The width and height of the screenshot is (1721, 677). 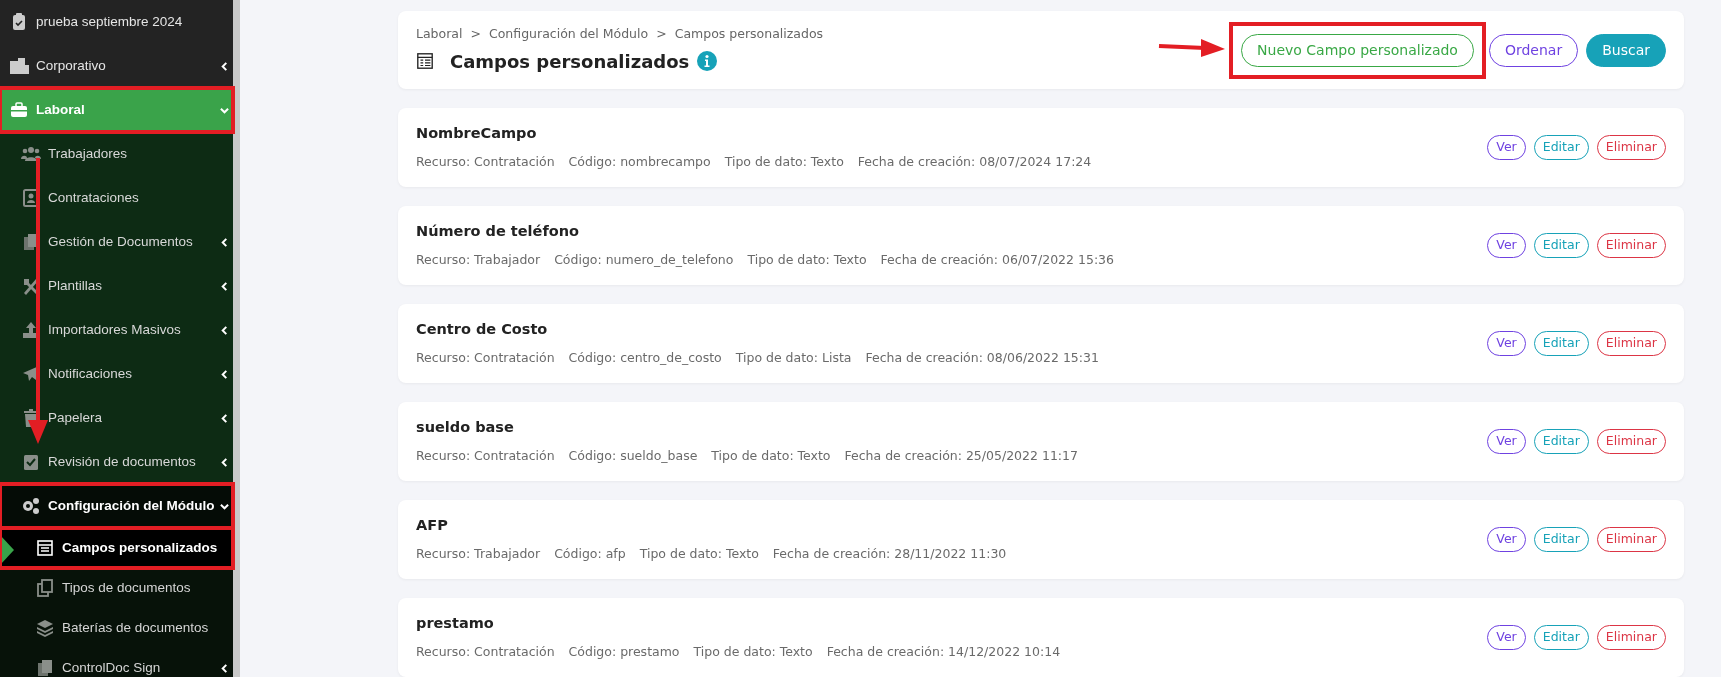 What do you see at coordinates (707, 61) in the screenshot?
I see `info-icon` at bounding box center [707, 61].